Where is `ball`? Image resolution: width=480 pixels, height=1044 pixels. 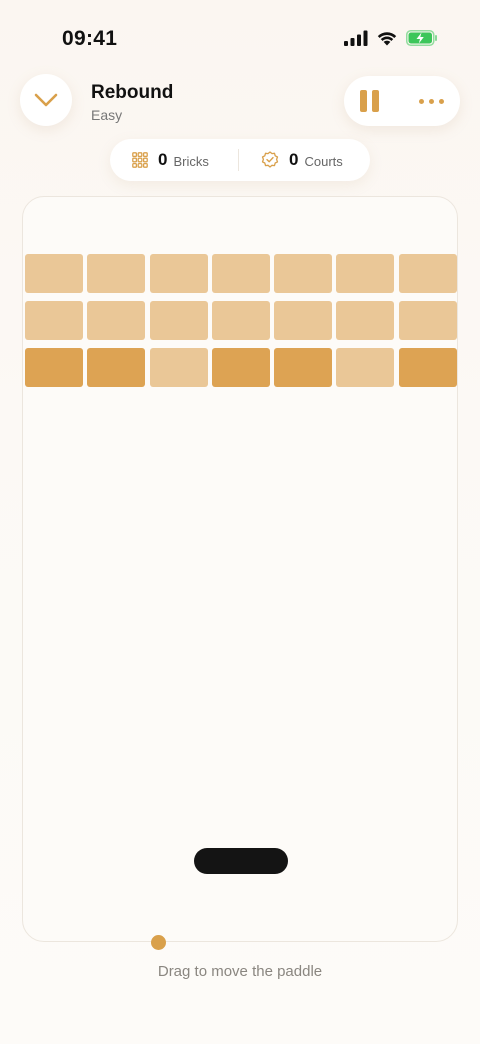
ball is located at coordinates (158, 942).